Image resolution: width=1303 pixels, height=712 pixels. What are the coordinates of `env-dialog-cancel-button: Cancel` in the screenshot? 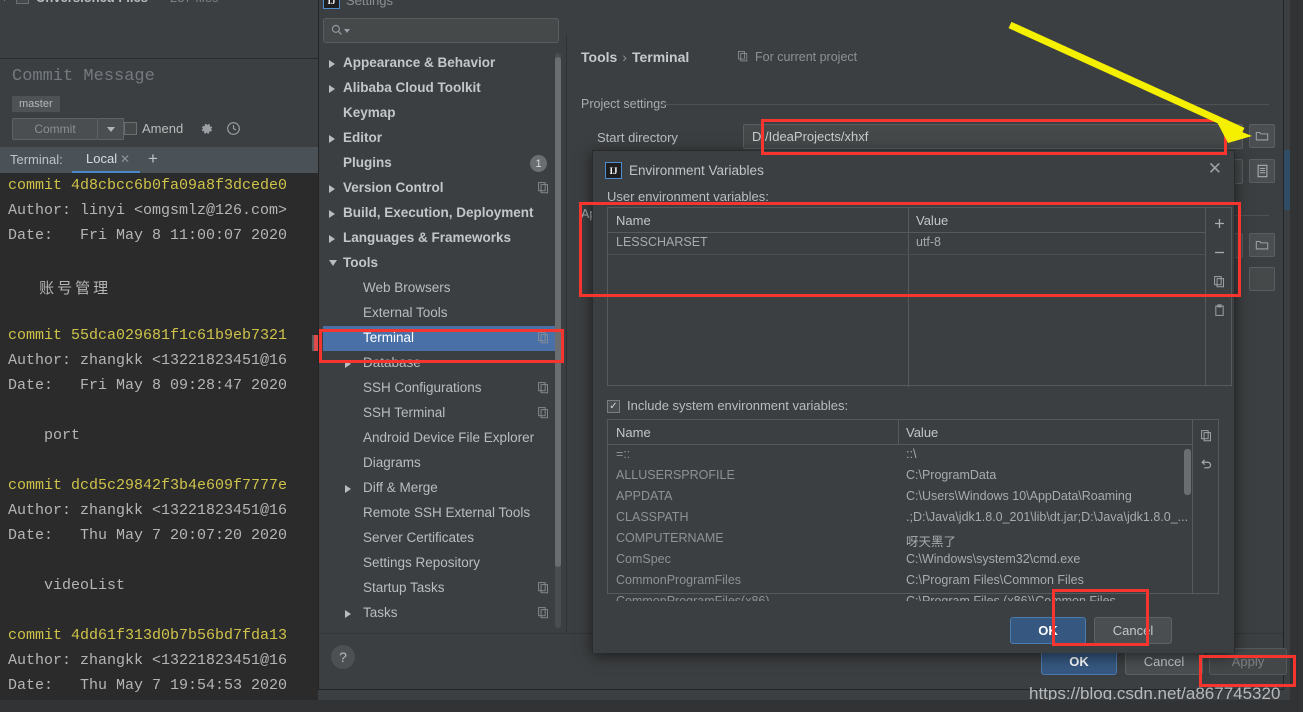 It's located at (1133, 630).